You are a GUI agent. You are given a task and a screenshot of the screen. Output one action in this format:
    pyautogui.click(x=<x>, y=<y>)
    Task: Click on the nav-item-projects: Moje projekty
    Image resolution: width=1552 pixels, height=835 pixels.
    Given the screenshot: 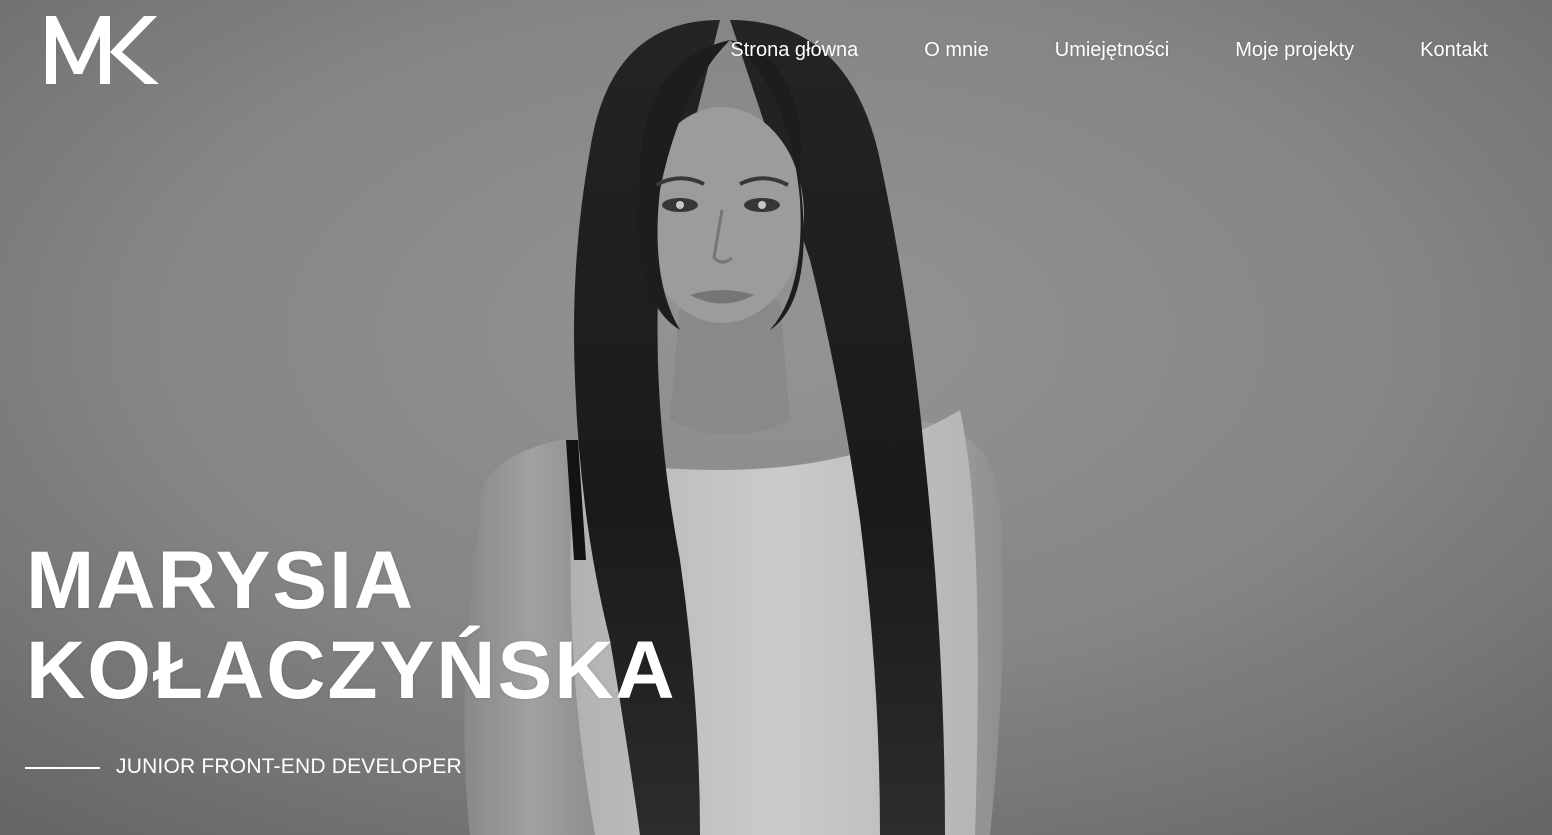 What is the action you would take?
    pyautogui.click(x=1294, y=50)
    